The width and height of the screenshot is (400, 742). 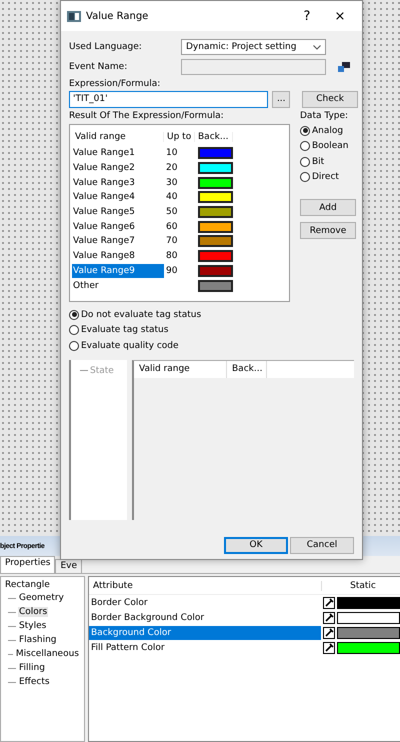 What do you see at coordinates (171, 241) in the screenshot?
I see `range-limit: 70` at bounding box center [171, 241].